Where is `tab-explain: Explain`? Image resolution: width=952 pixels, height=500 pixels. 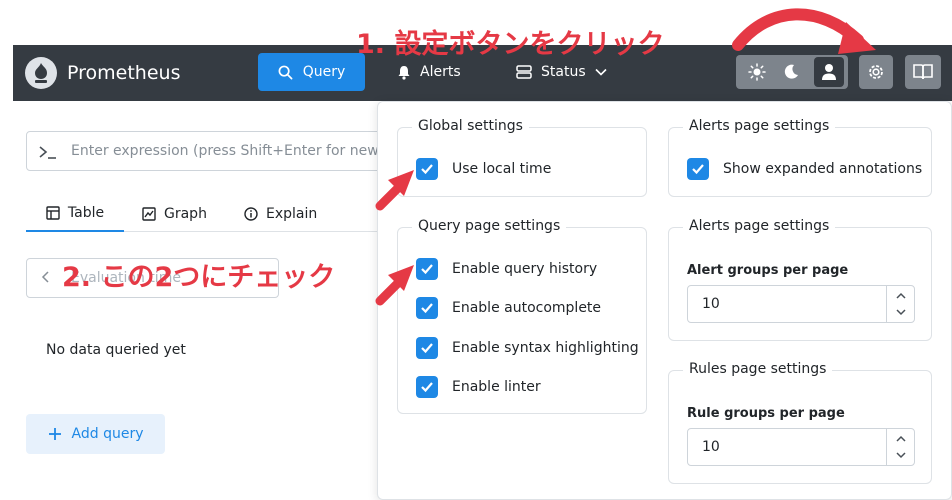 tab-explain: Explain is located at coordinates (280, 214).